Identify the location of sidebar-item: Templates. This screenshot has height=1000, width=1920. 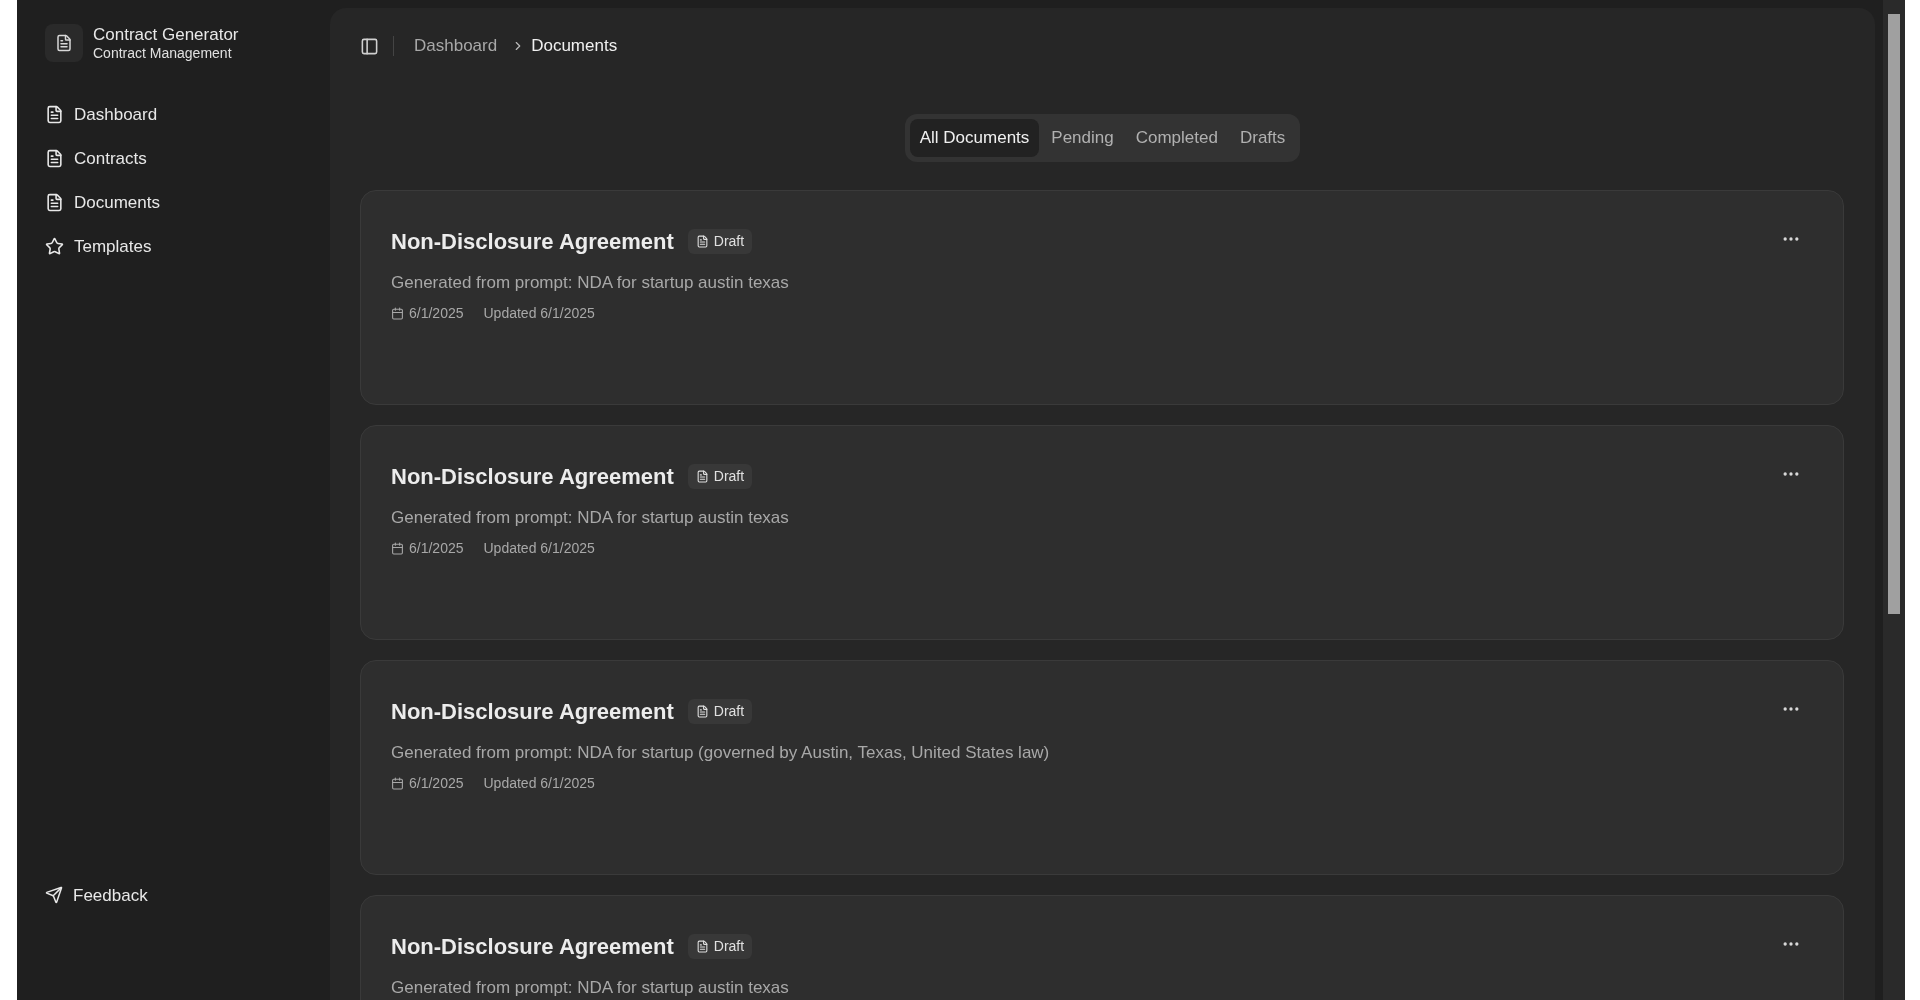
(173, 246).